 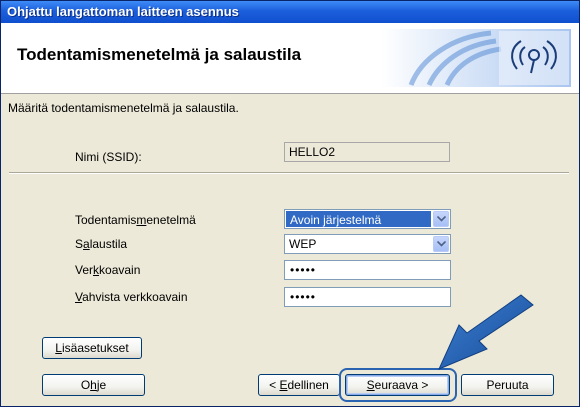 I want to click on advanced-settings-button: Lisäasetukset, so click(x=92, y=348).